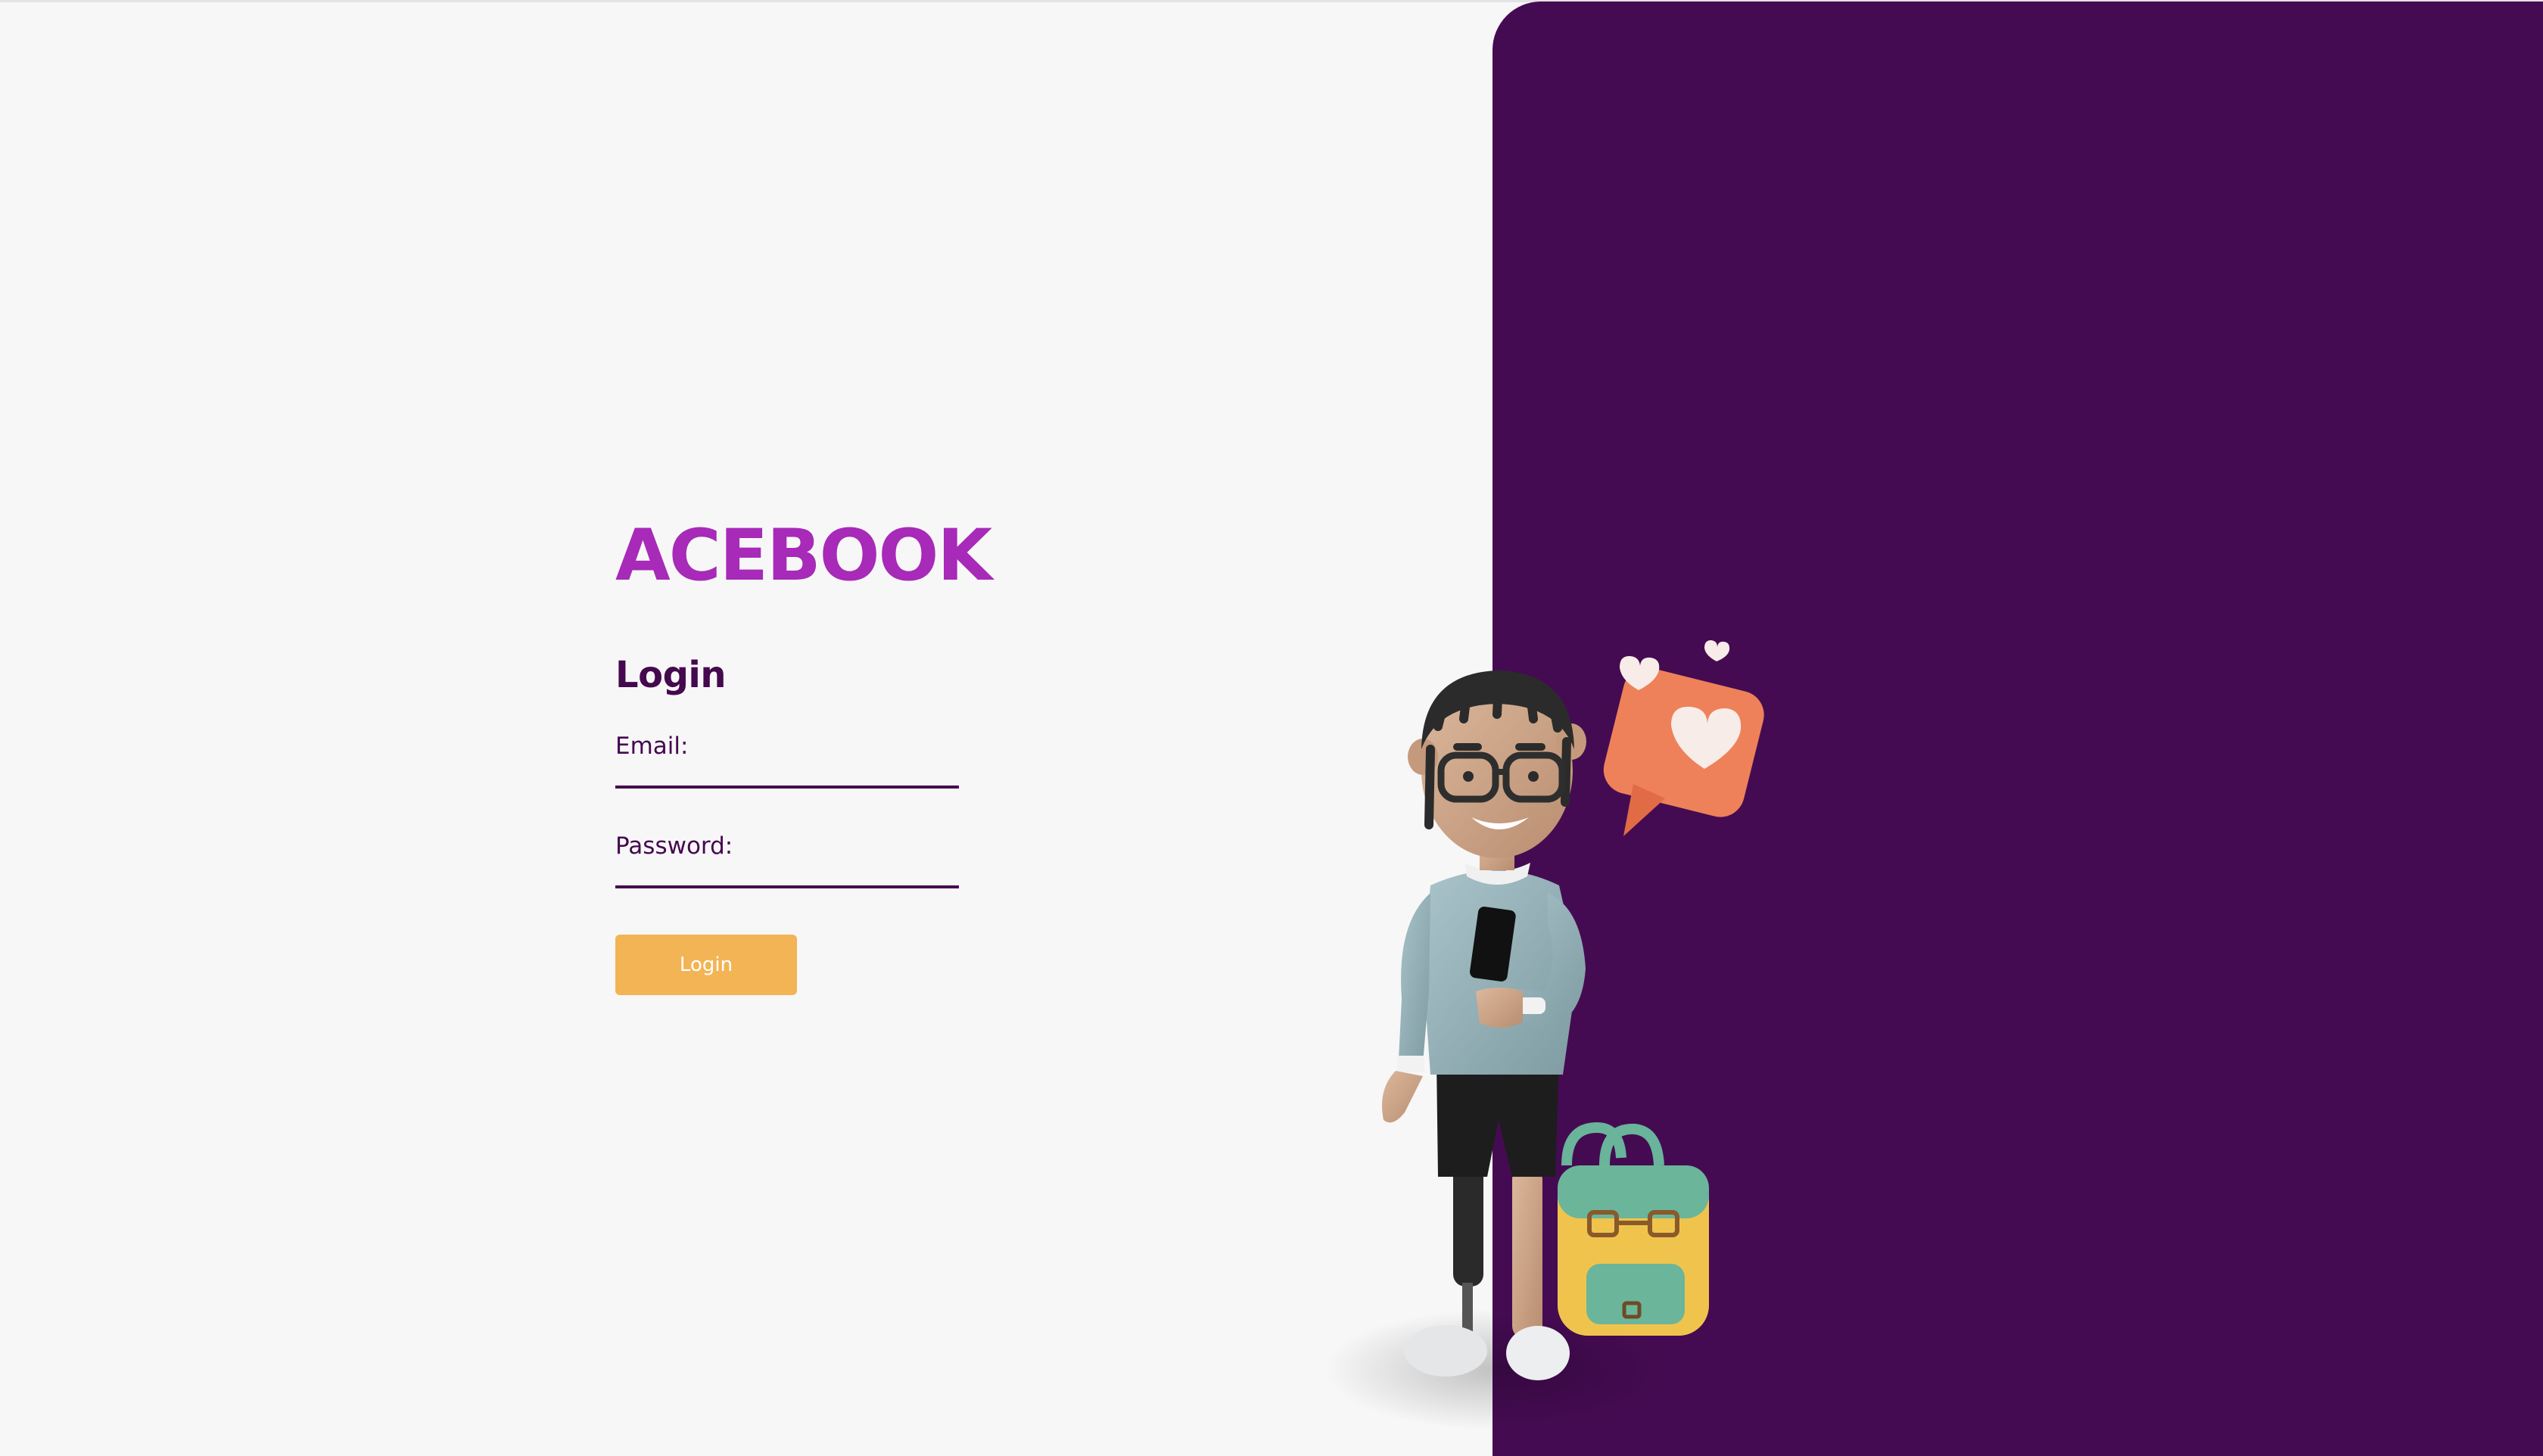  I want to click on login-heading: Login, so click(671, 675).